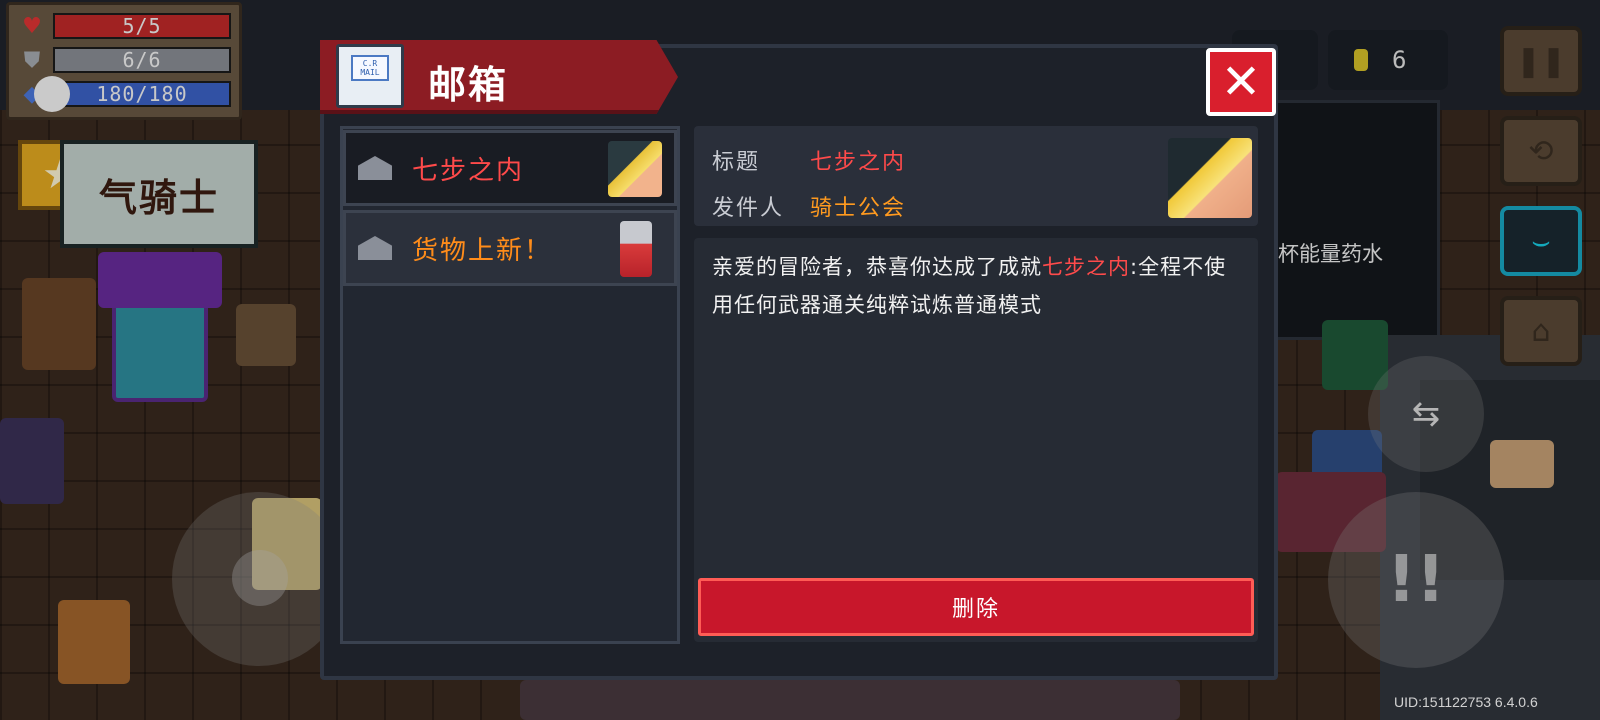 This screenshot has height=720, width=1600. Describe the element at coordinates (468, 85) in the screenshot. I see `mailbox-title: 邮箱` at that location.